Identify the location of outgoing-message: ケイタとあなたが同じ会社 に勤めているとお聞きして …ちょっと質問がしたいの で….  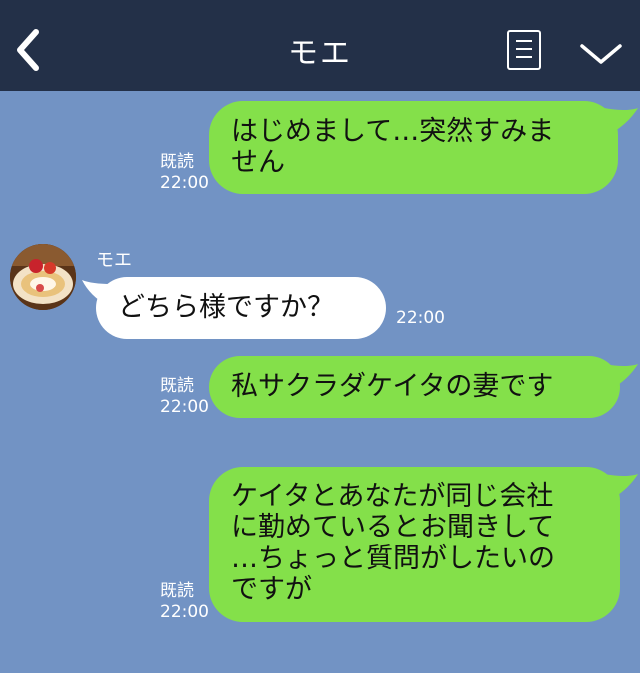
(414, 544).